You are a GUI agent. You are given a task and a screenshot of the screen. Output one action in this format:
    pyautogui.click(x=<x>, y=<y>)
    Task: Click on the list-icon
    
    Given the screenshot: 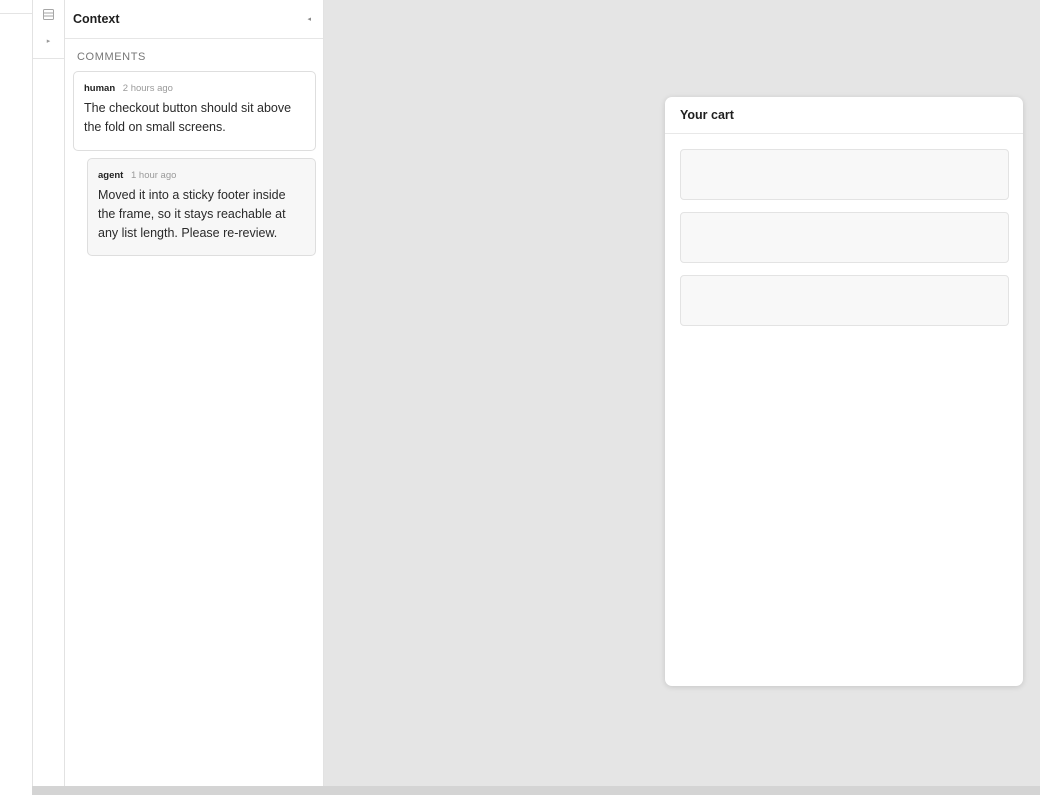 What is the action you would take?
    pyautogui.click(x=48, y=14)
    